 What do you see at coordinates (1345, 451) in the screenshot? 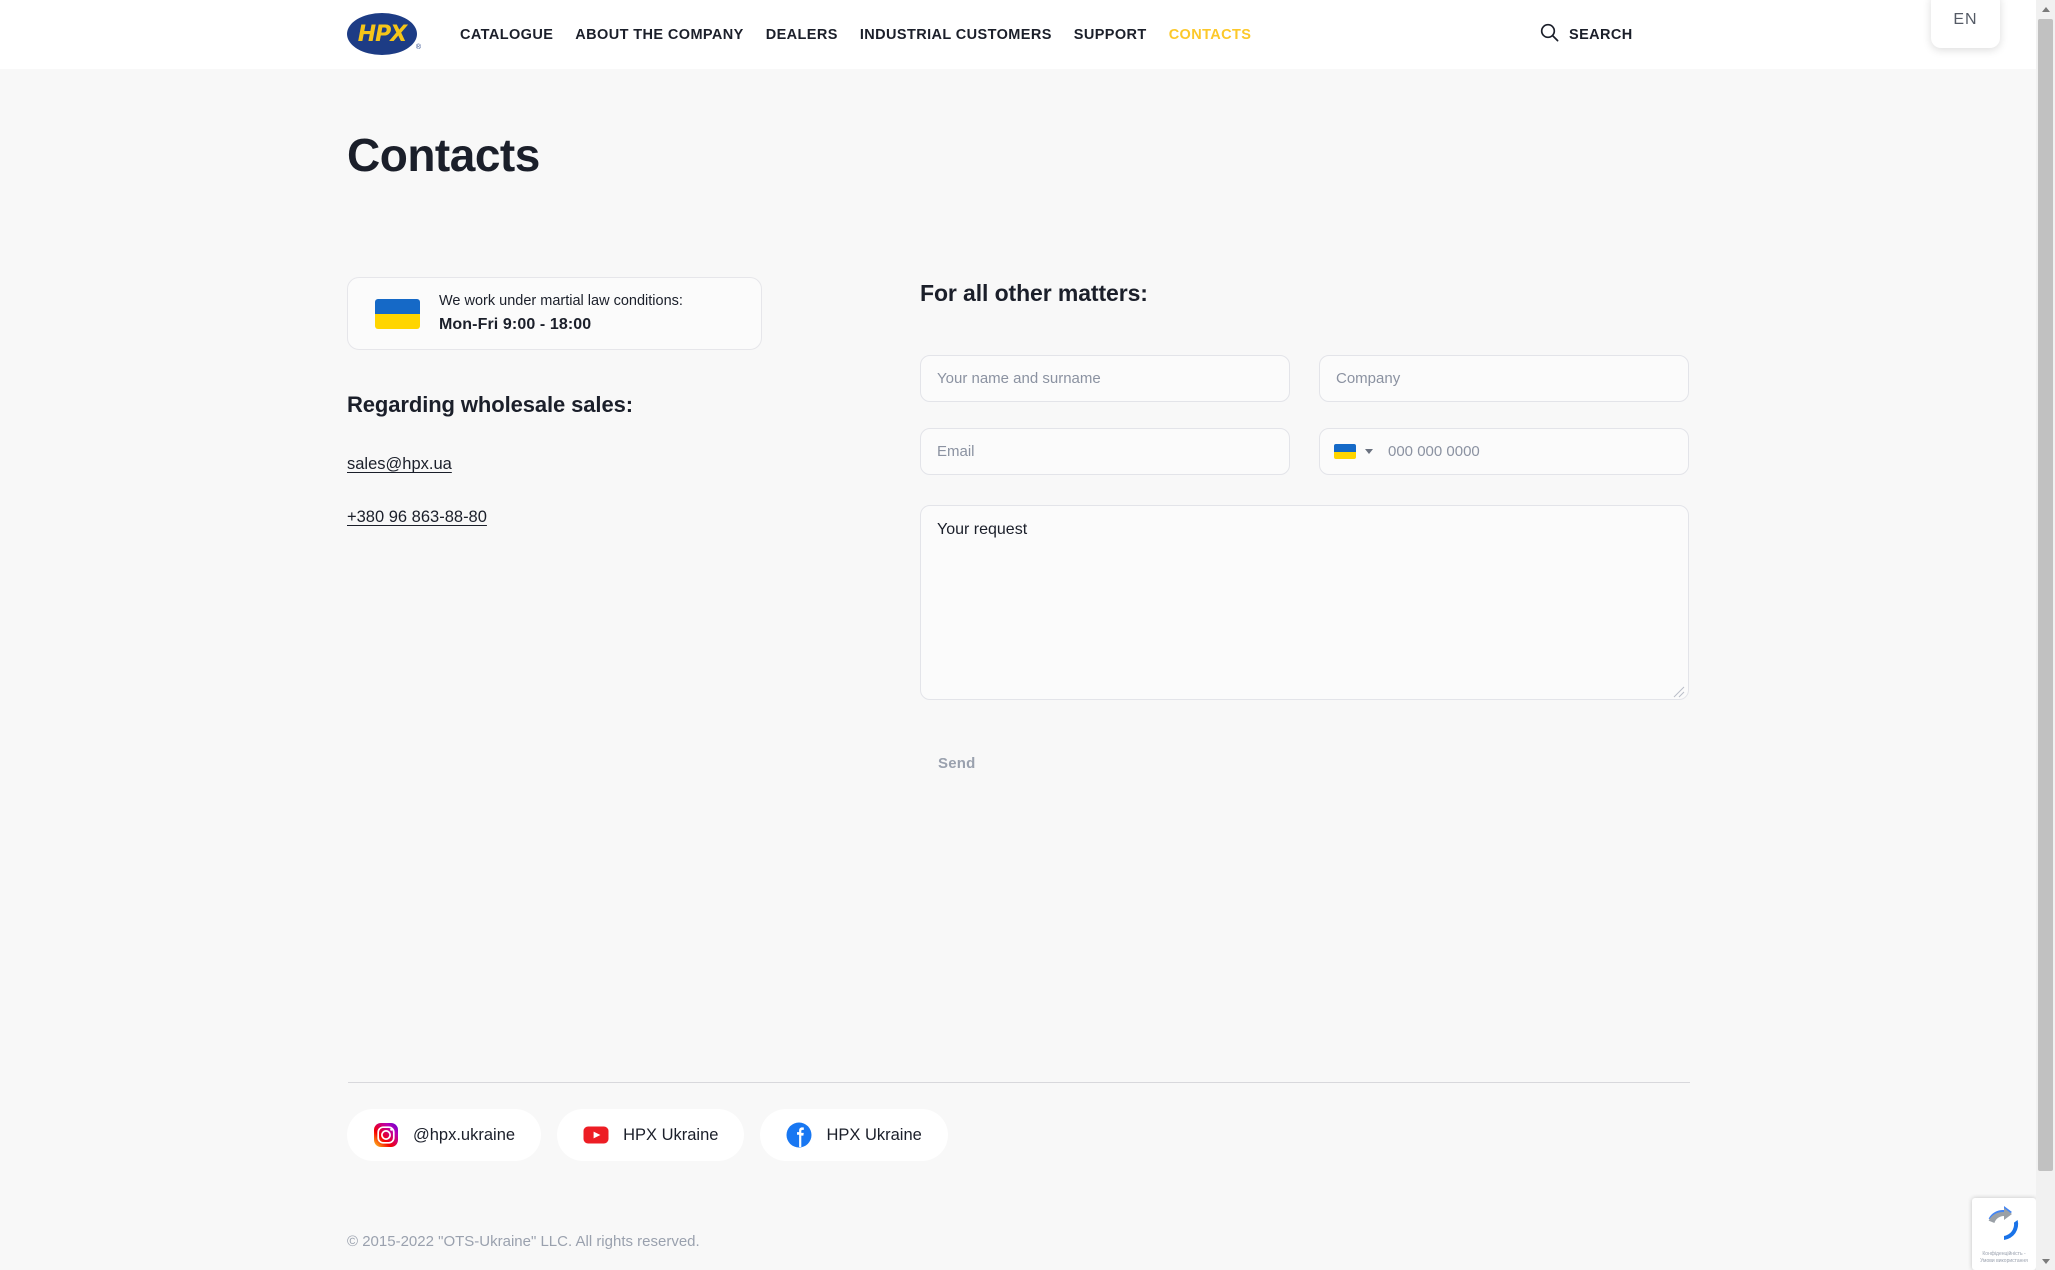
I see `phone-country-flag-icon` at bounding box center [1345, 451].